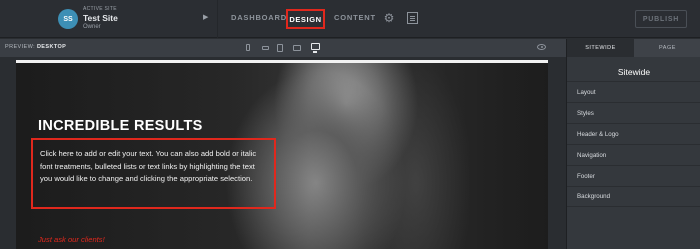 This screenshot has width=700, height=249. I want to click on panel-item-navigation: Navigation, so click(633, 154).